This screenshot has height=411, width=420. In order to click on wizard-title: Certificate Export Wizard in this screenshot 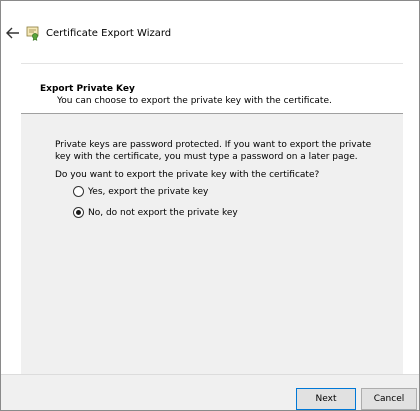, I will do `click(109, 33)`.